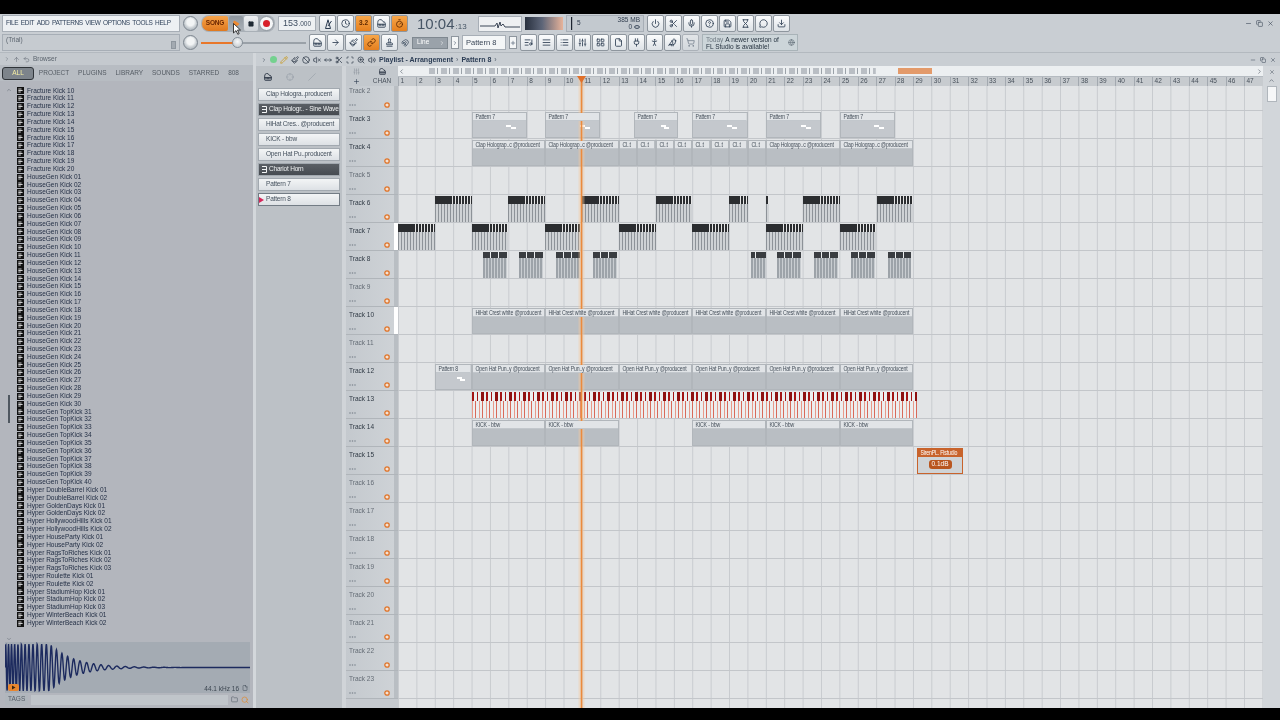 This screenshot has width=1280, height=720. Describe the element at coordinates (528, 42) in the screenshot. I see `music-list-button` at that location.